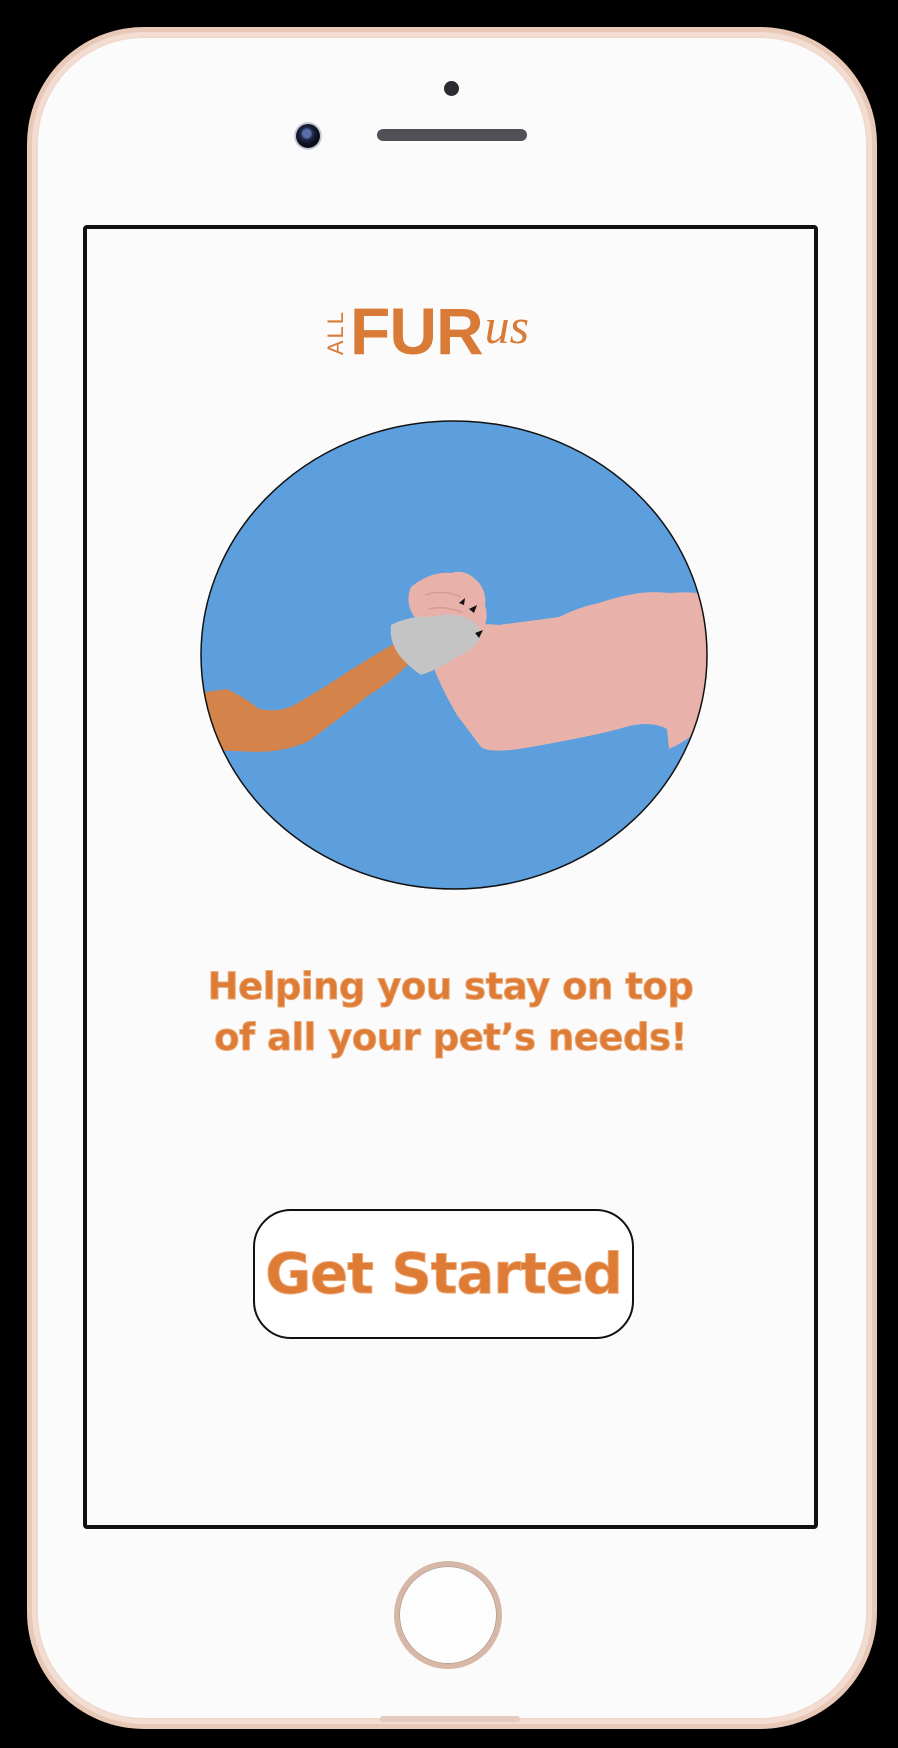 This screenshot has width=898, height=1748. I want to click on front-camera-icon, so click(308, 136).